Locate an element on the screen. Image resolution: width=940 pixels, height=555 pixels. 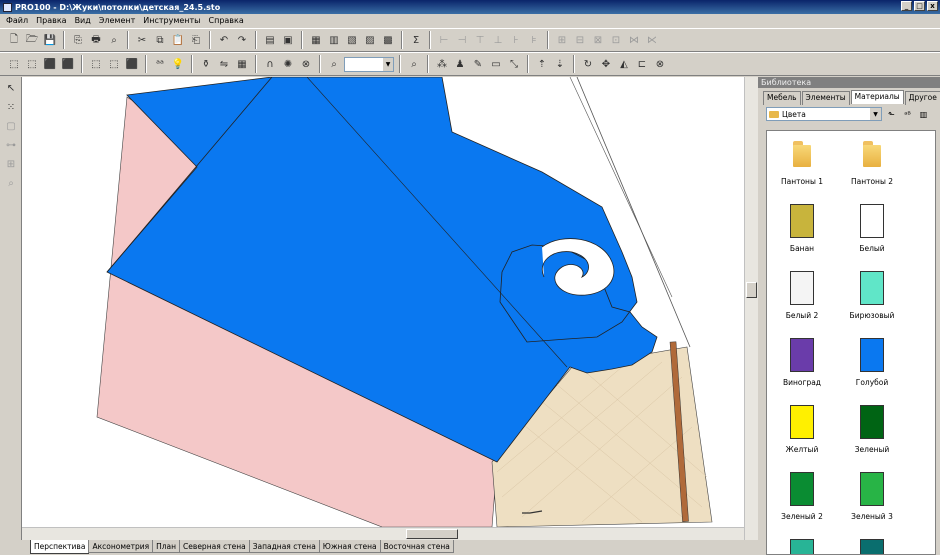
light-icon: 💡 is located at coordinates (178, 64).